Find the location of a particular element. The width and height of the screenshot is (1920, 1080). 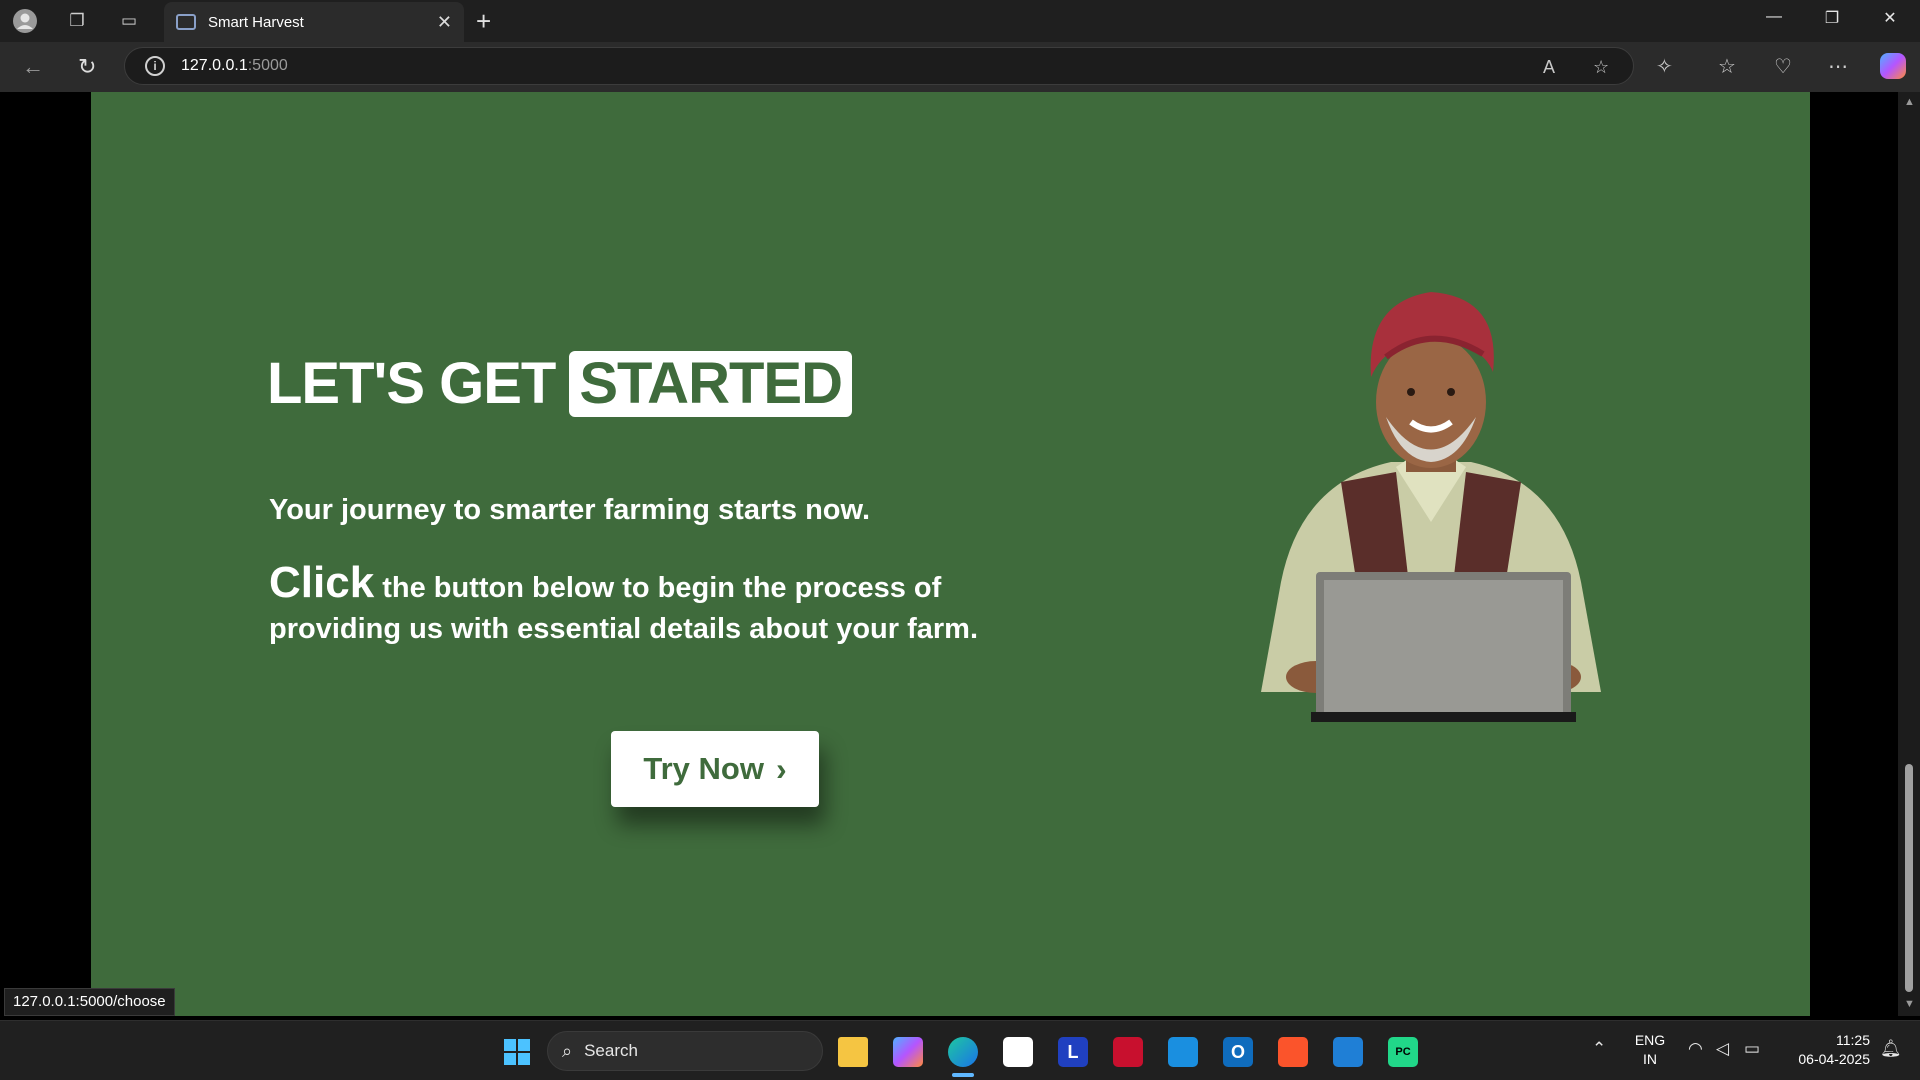

tab-close-icon: ✕ is located at coordinates (444, 22).